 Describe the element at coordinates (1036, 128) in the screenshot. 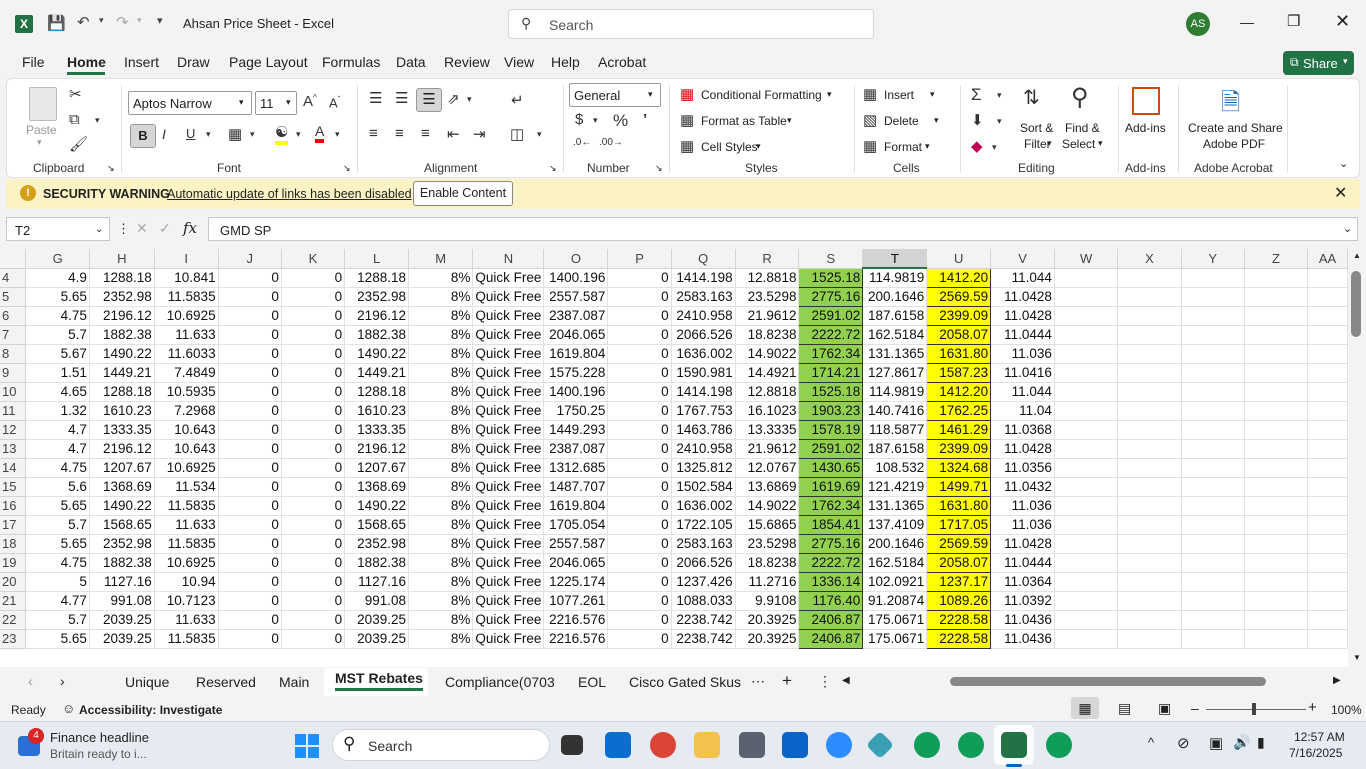

I see `sort-filter-label: Sort &` at that location.